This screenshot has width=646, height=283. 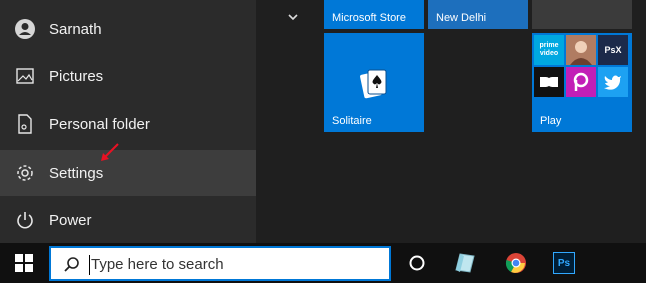 I want to click on tile-play-folder: prime video PsX Play, so click(x=582, y=82).